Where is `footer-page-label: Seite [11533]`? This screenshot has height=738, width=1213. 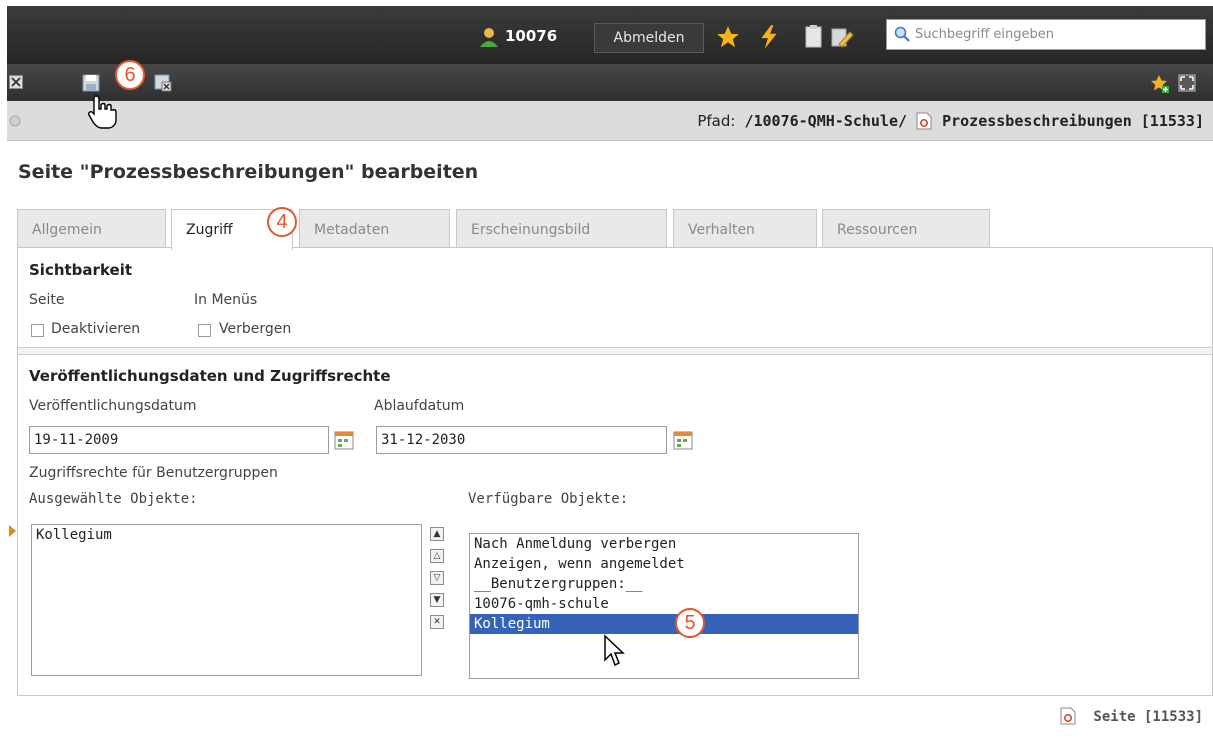
footer-page-label: Seite [11533] is located at coordinates (1148, 717).